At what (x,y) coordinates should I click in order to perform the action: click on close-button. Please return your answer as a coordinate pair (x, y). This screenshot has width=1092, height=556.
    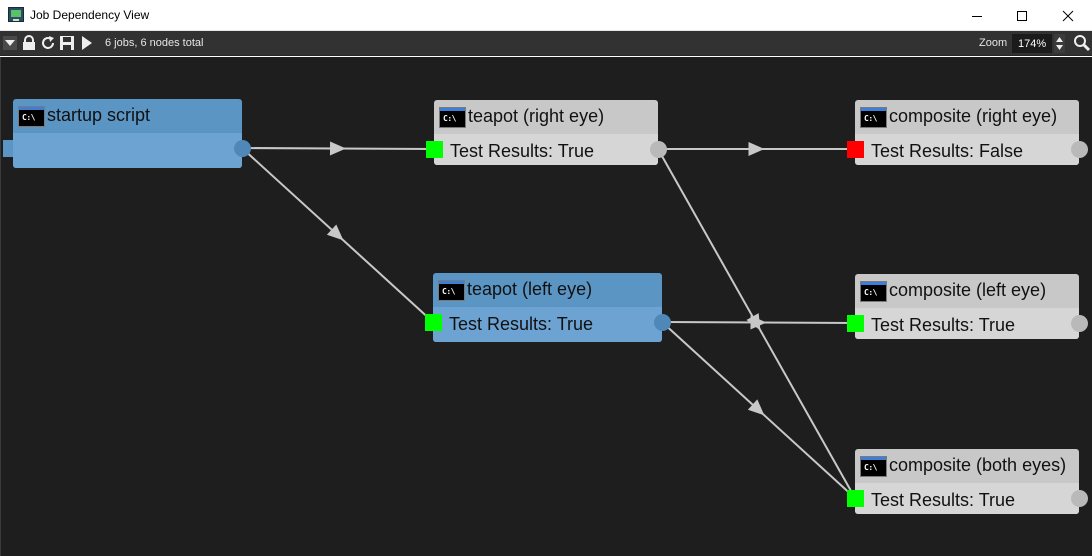
    Looking at the image, I should click on (1068, 15).